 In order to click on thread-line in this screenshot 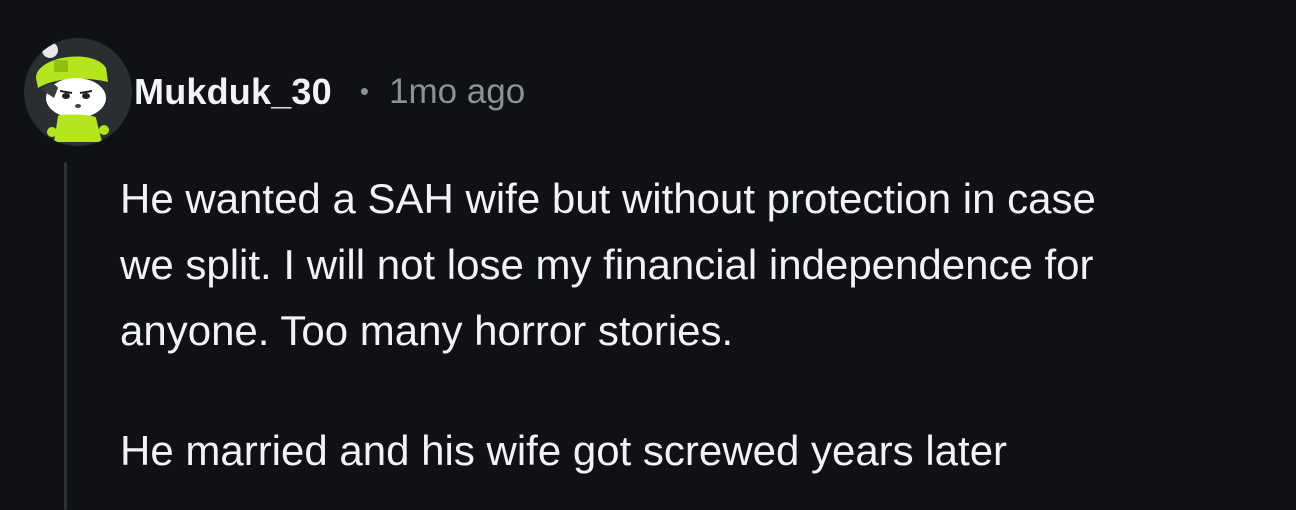, I will do `click(65, 336)`.